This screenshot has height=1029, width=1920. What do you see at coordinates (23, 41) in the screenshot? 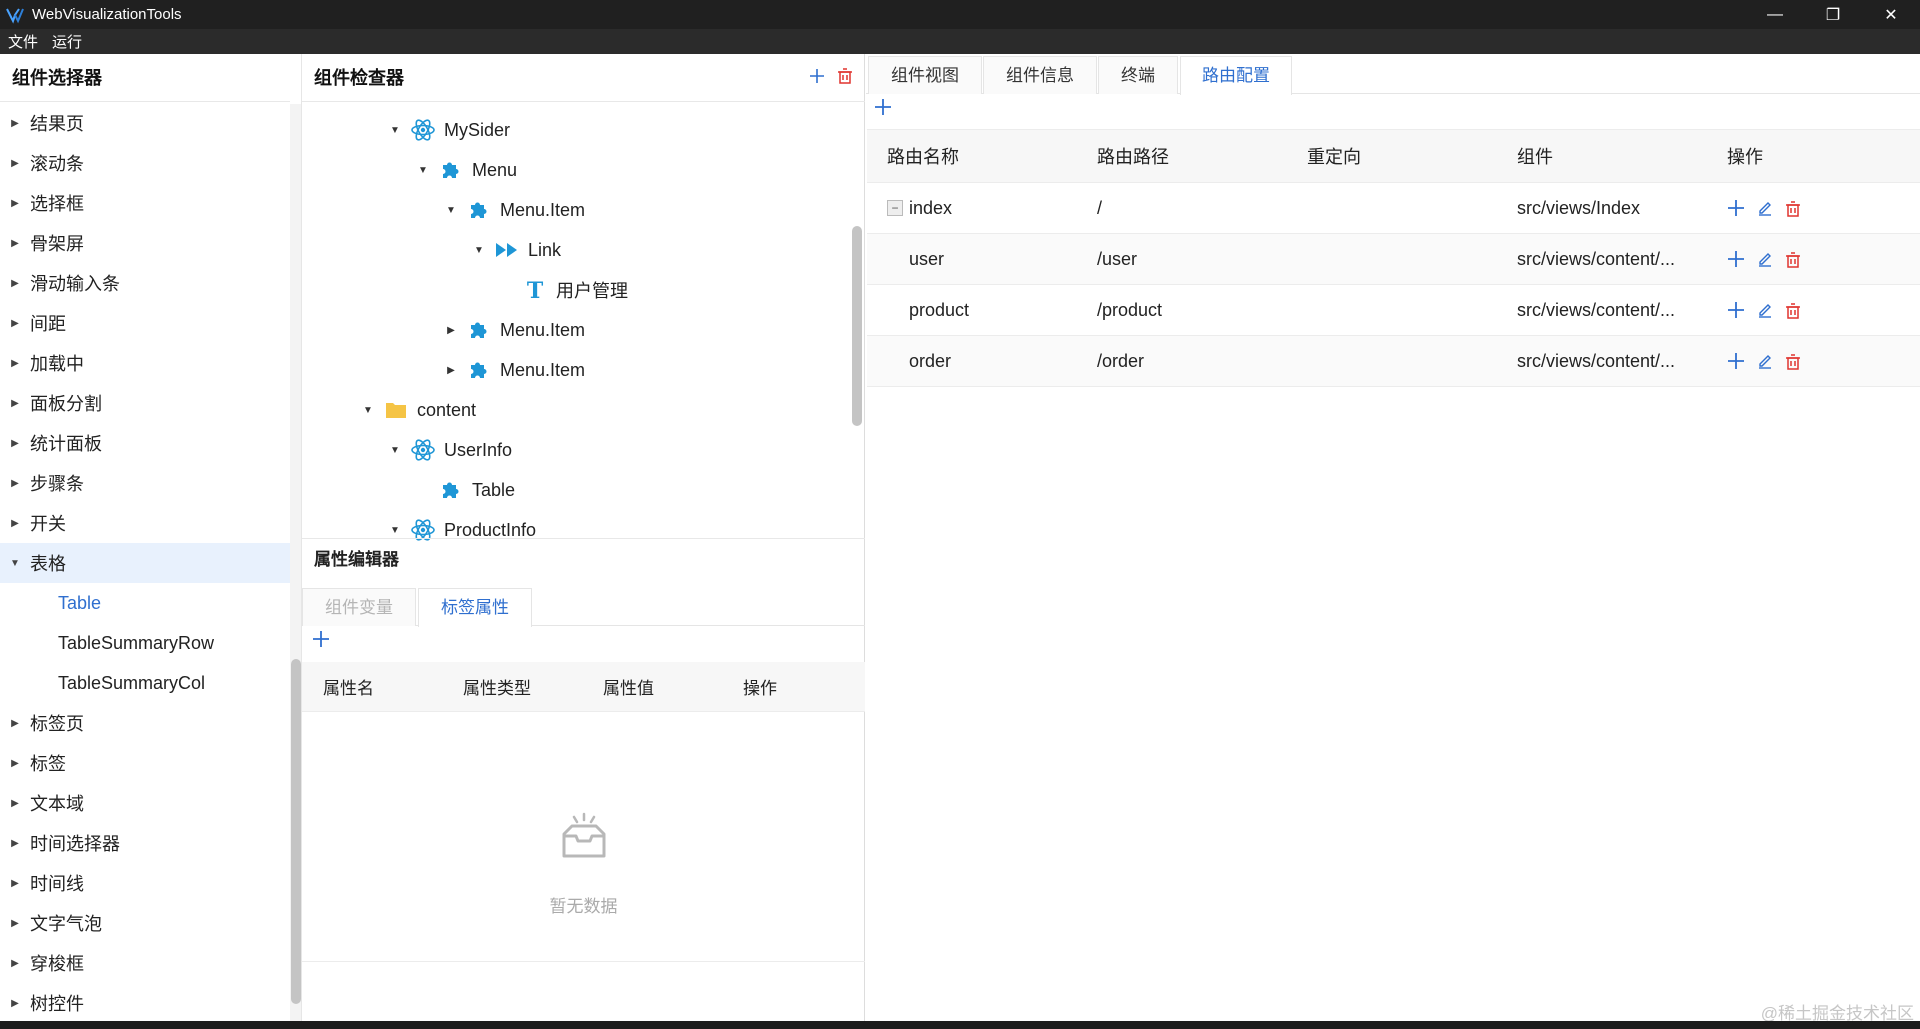
I see `menu-file: 文件` at bounding box center [23, 41].